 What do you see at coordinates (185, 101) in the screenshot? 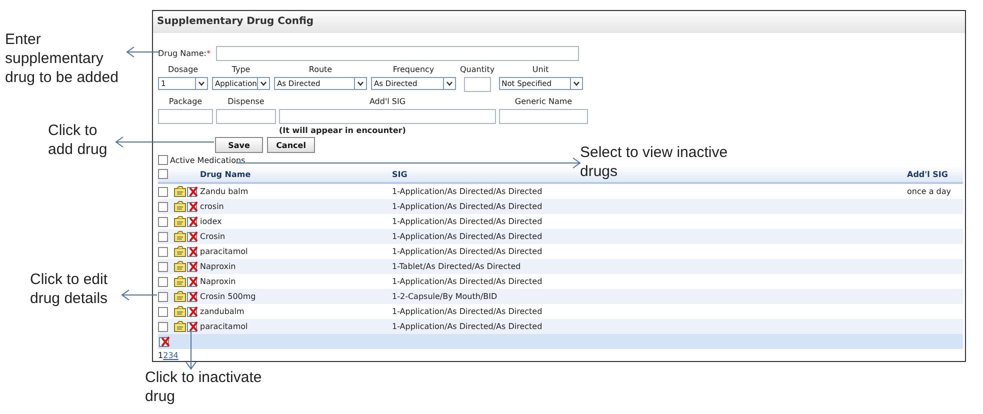
I see `field-label: Package` at bounding box center [185, 101].